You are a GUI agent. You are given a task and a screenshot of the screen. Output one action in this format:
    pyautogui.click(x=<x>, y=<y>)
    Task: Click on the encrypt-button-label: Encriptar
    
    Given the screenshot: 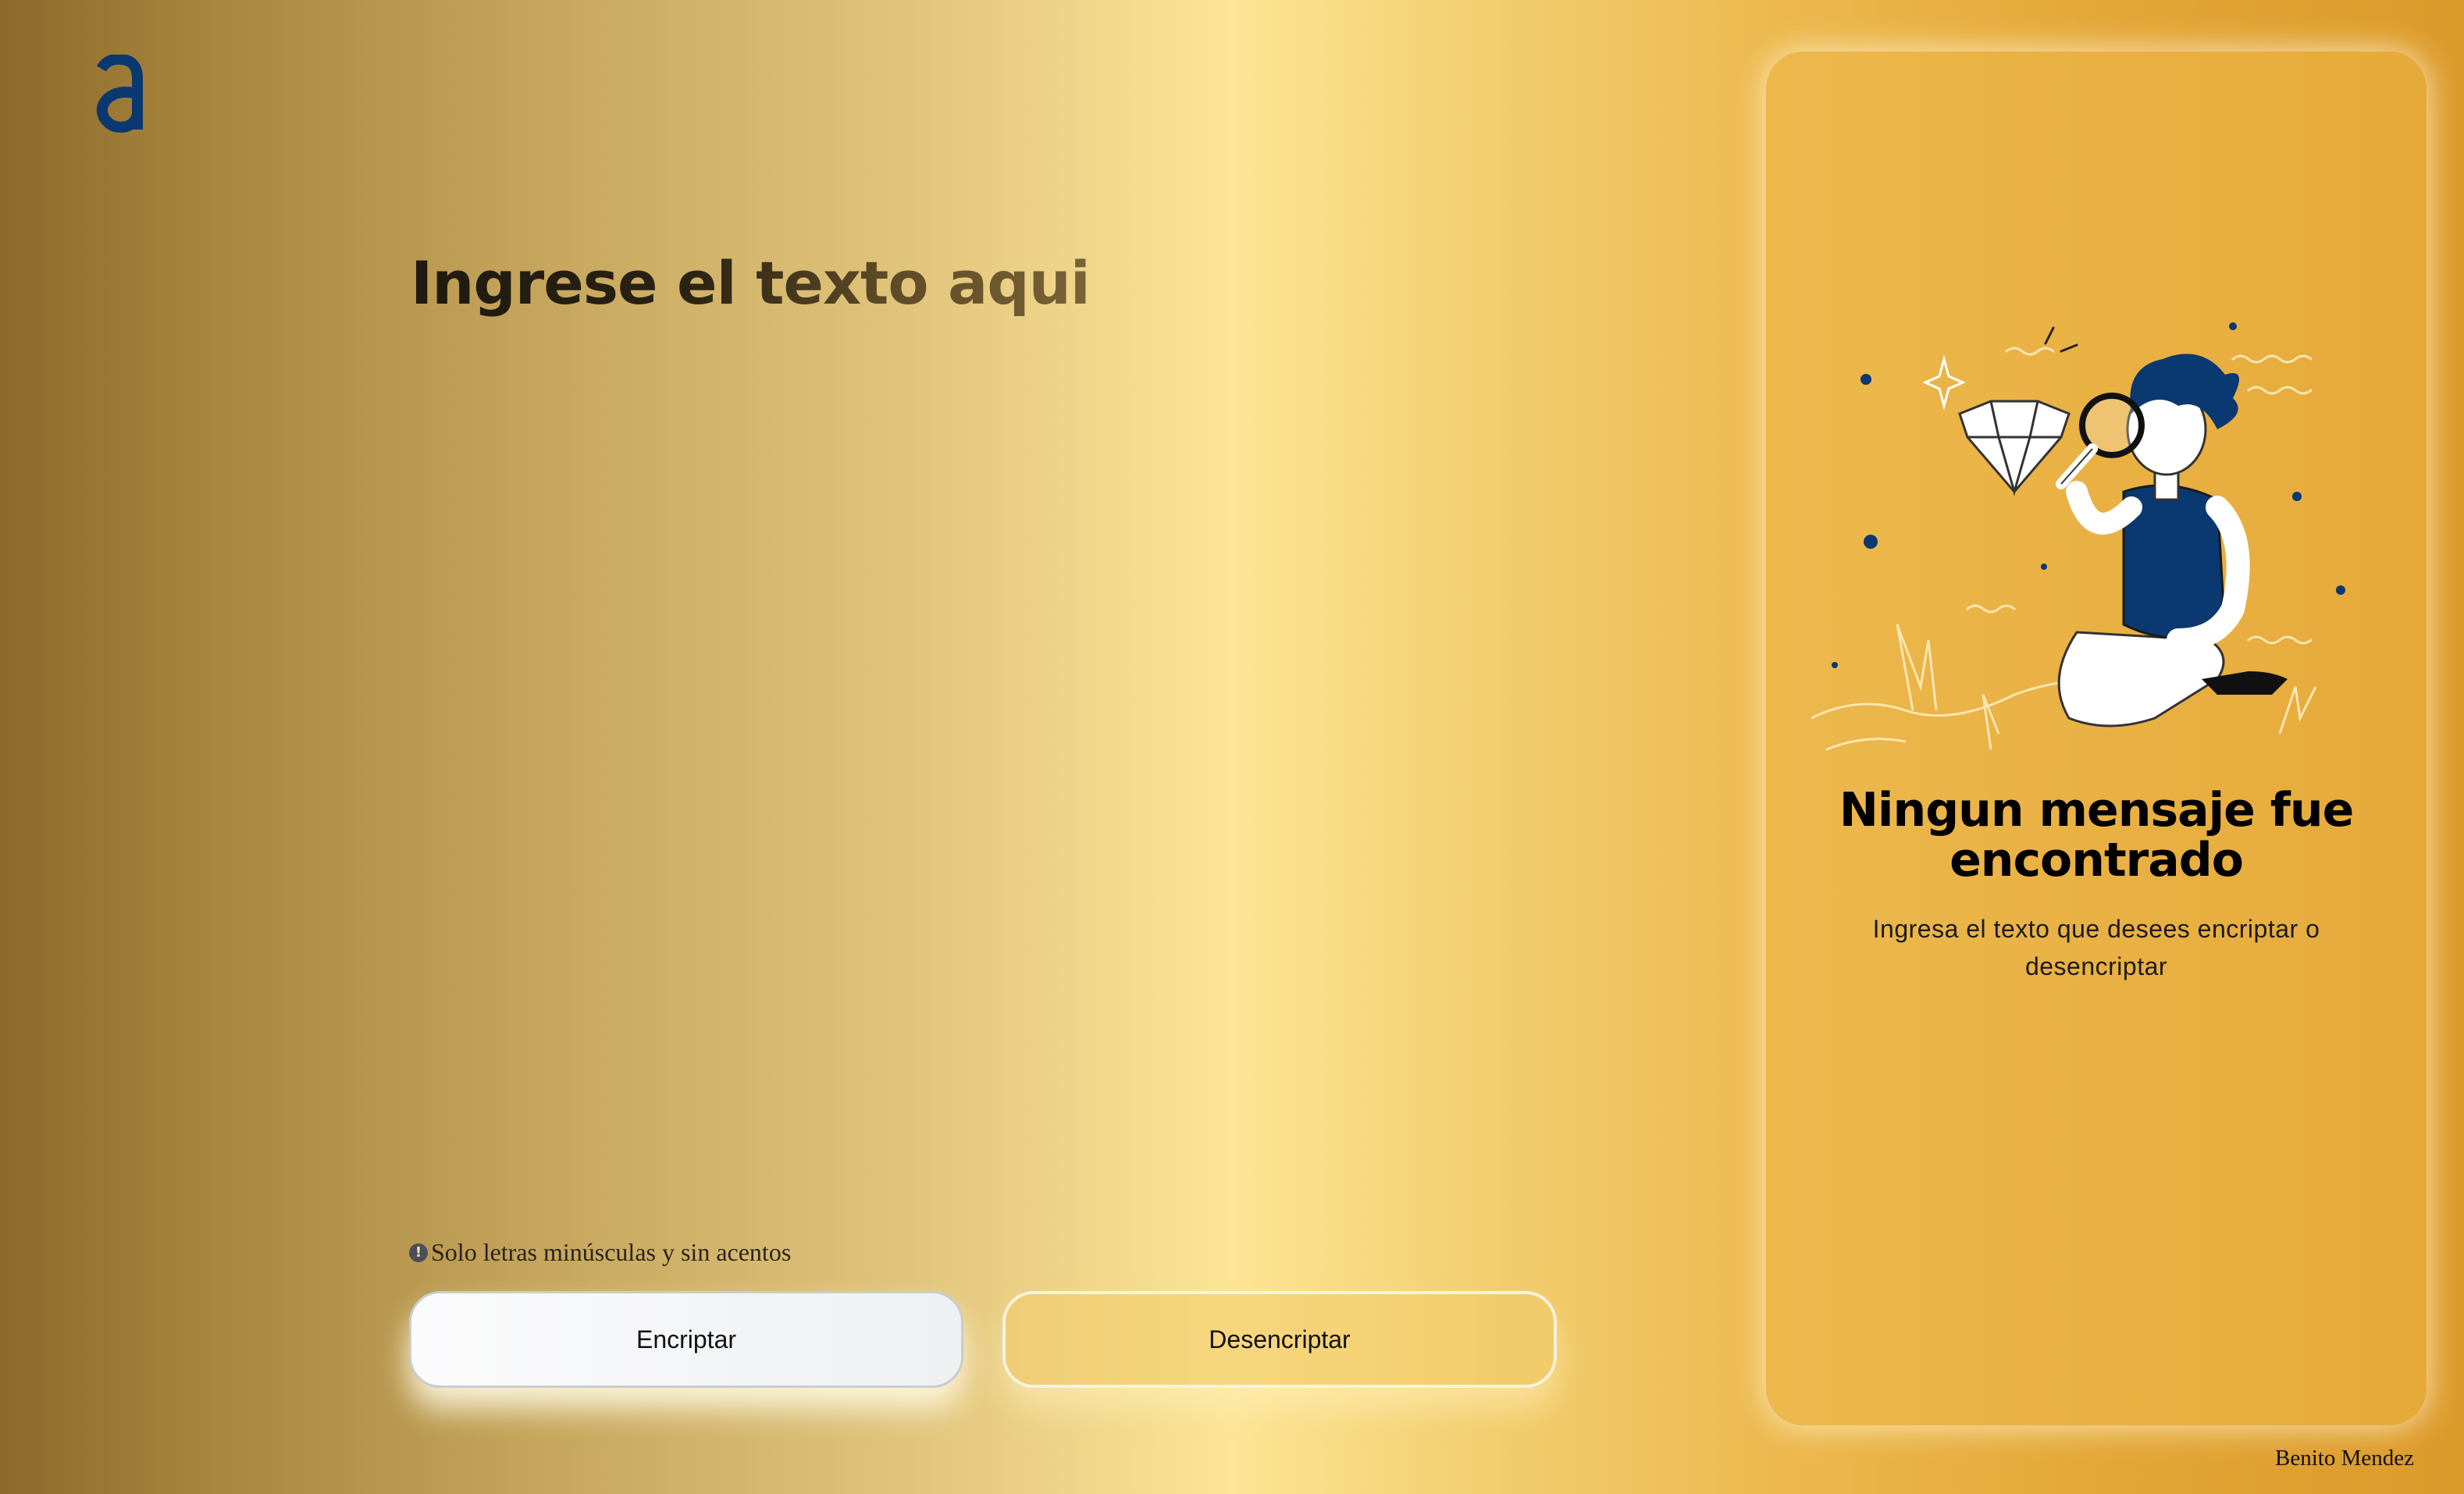 What is the action you would take?
    pyautogui.click(x=687, y=1339)
    